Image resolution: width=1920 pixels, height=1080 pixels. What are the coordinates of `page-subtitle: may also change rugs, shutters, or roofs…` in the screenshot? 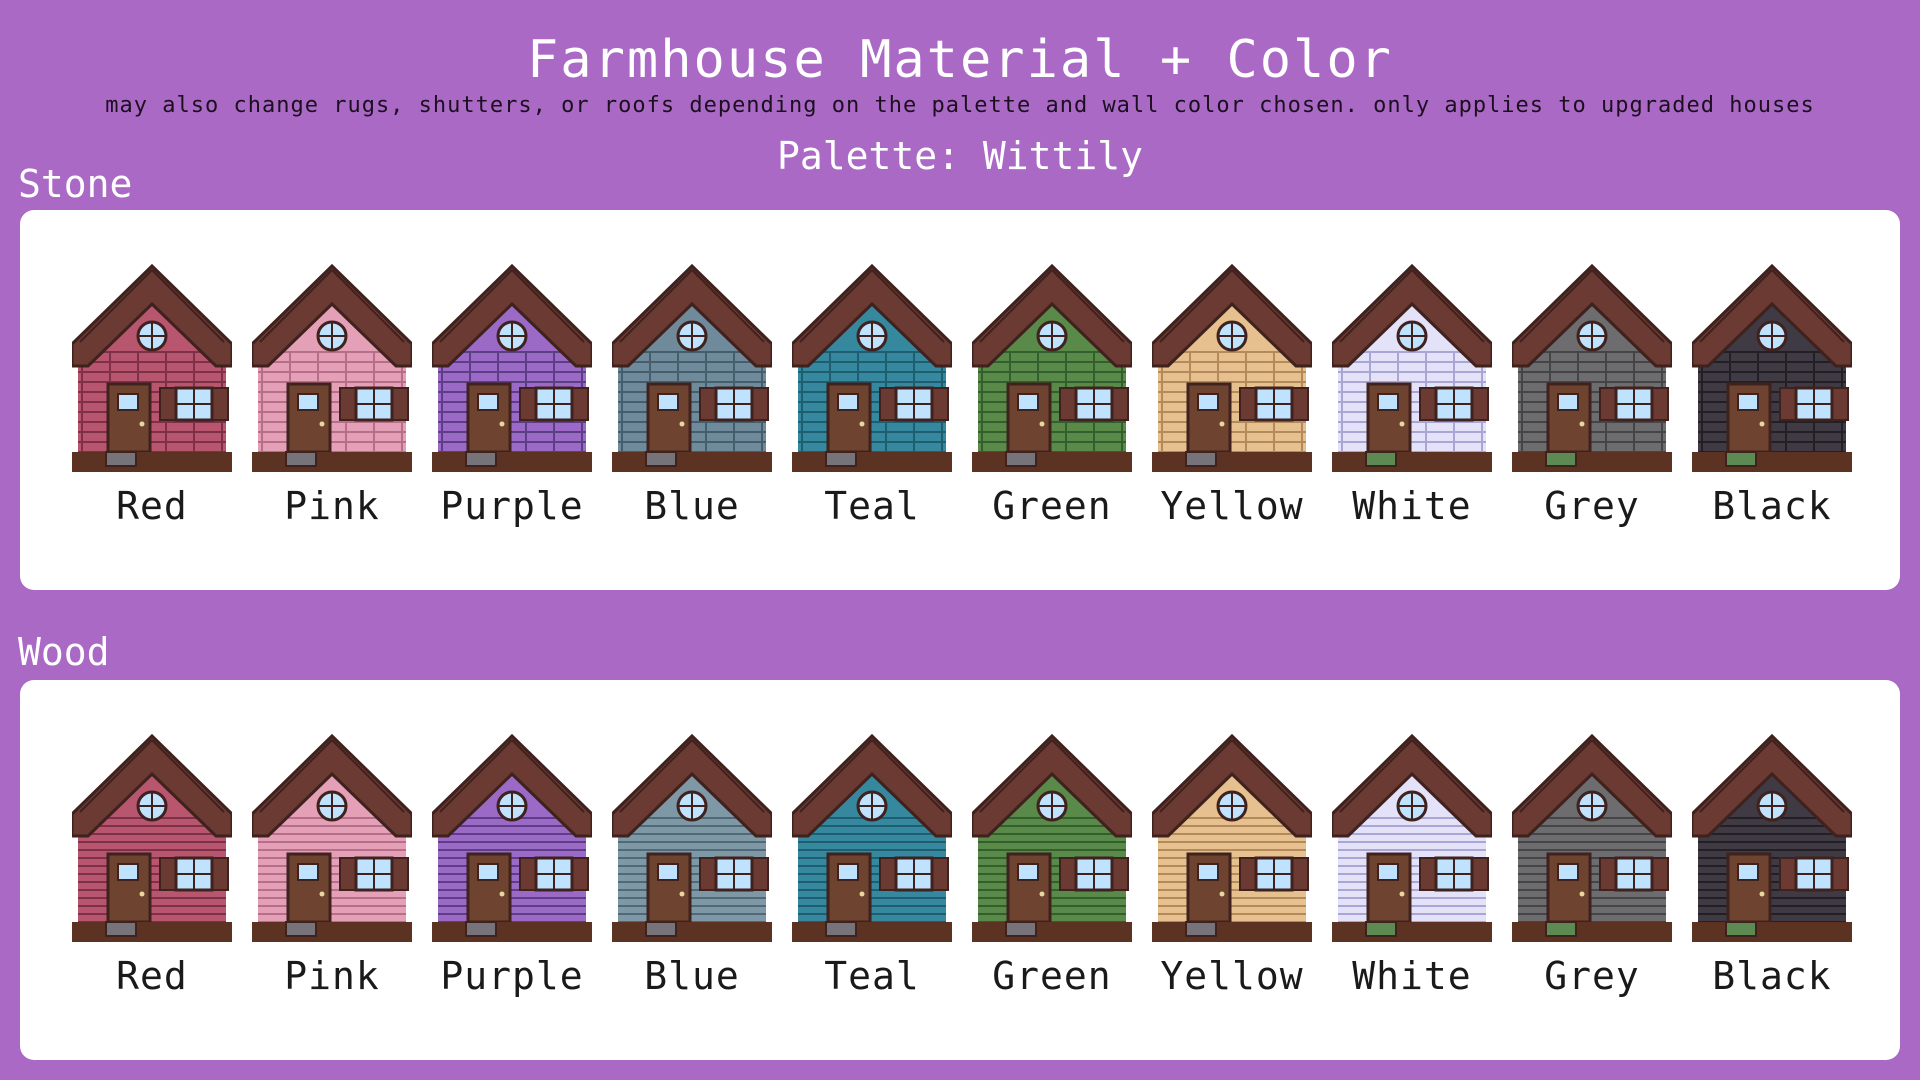 It's located at (960, 105).